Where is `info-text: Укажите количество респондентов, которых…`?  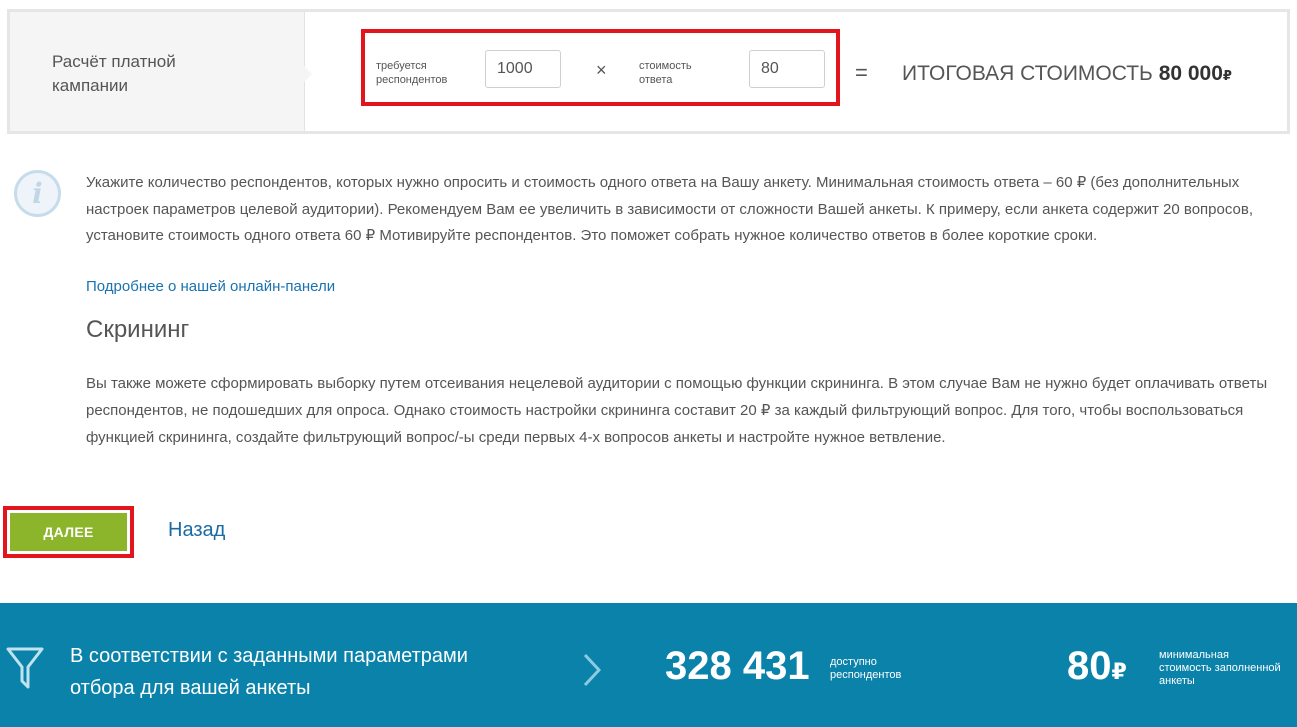
info-text: Укажите количество респондентов, которых… is located at coordinates (670, 209).